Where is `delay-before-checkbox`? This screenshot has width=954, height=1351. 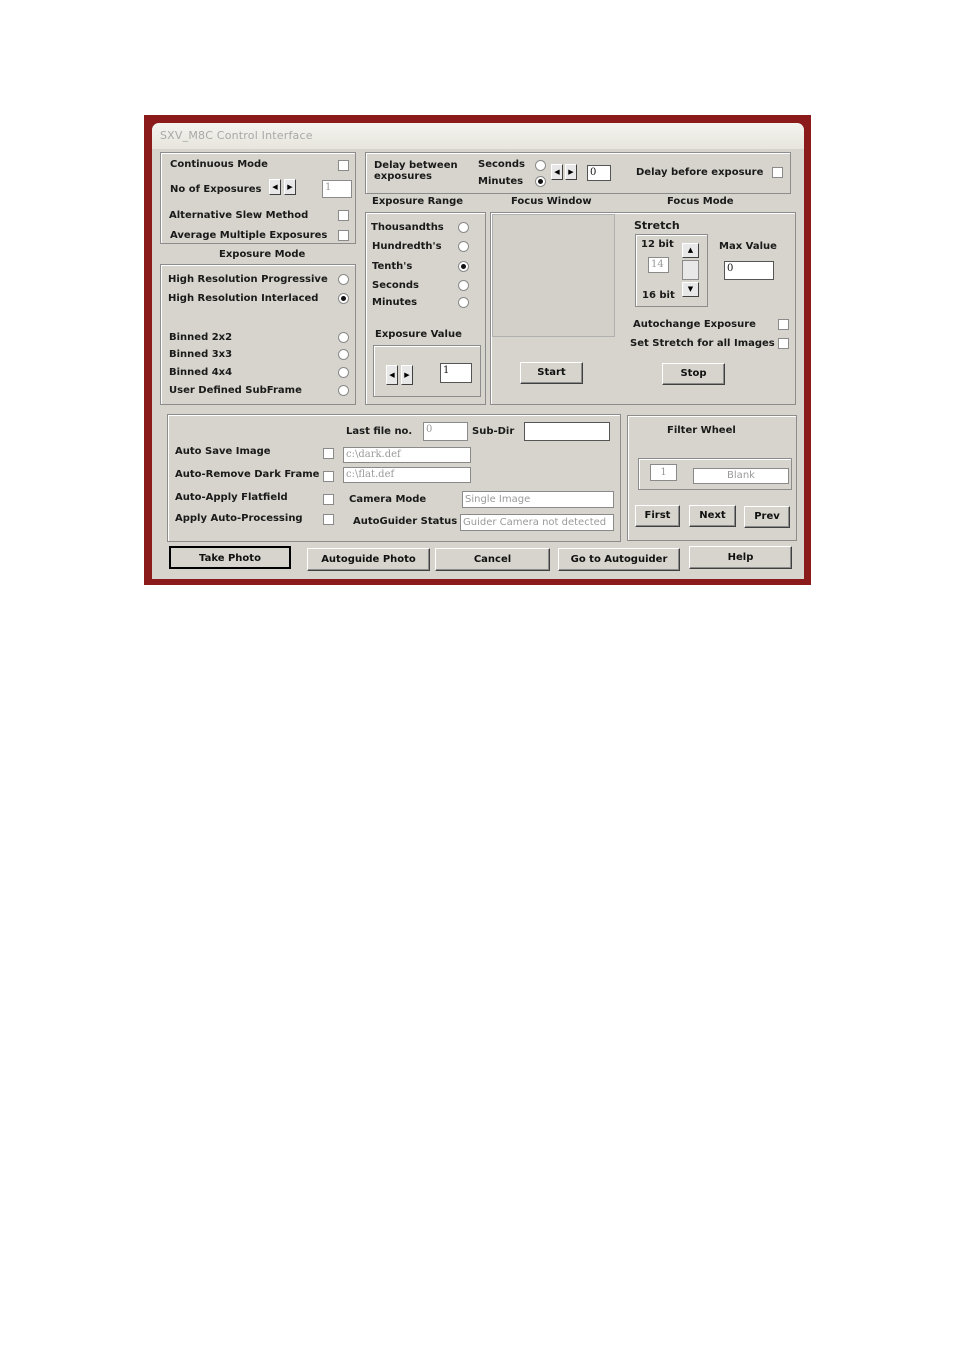
delay-before-checkbox is located at coordinates (777, 172).